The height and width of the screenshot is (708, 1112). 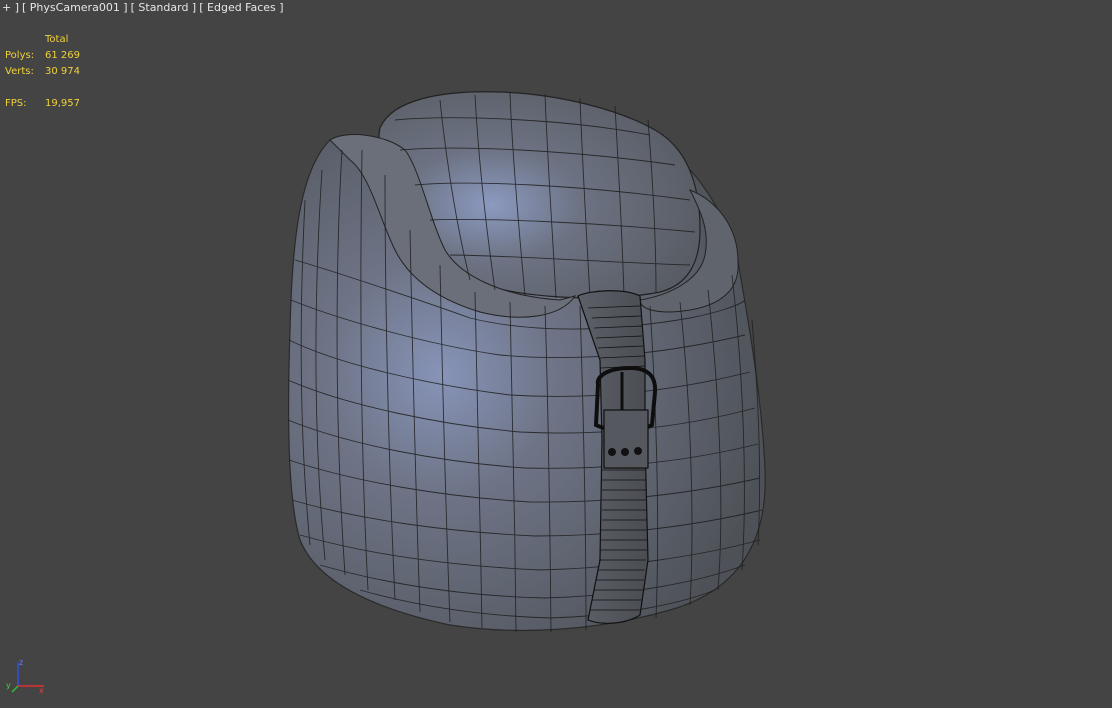 What do you see at coordinates (21, 662) in the screenshot?
I see `axis-z-label: z` at bounding box center [21, 662].